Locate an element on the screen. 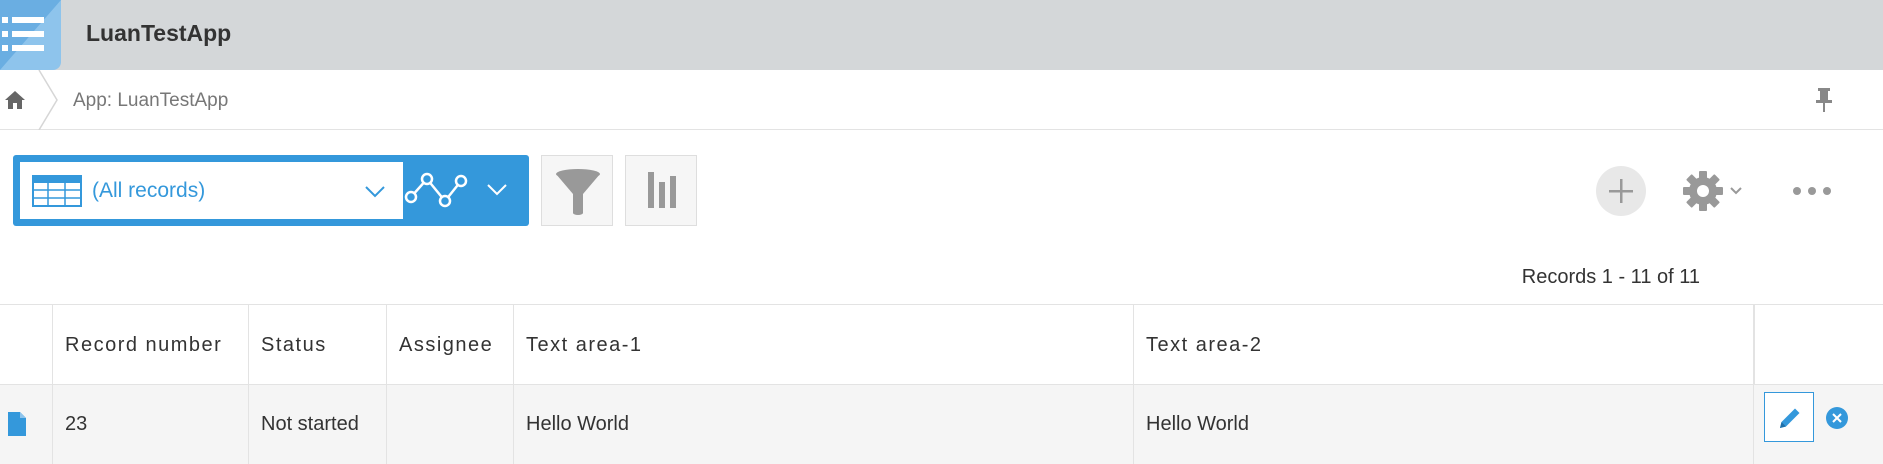  delete-record-button is located at coordinates (1837, 418).